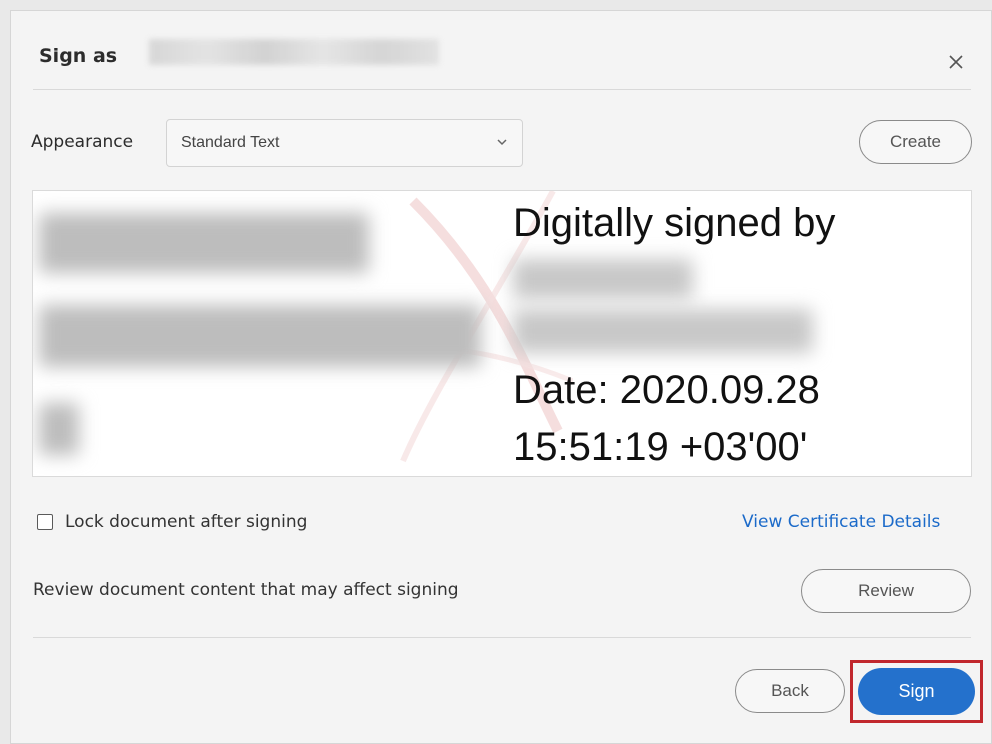  What do you see at coordinates (916, 691) in the screenshot?
I see `sign-button: Sign` at bounding box center [916, 691].